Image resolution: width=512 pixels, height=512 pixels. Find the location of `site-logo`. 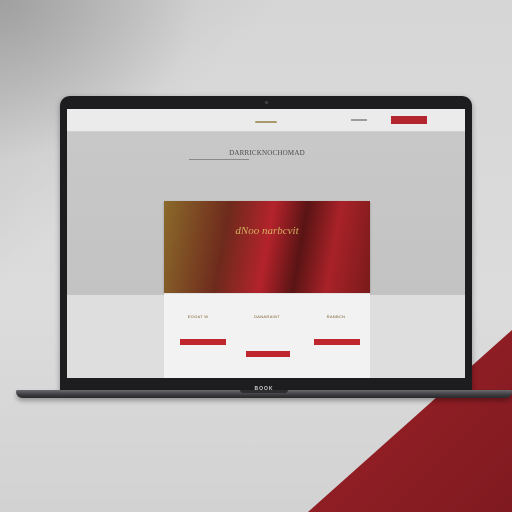

site-logo is located at coordinates (266, 122).